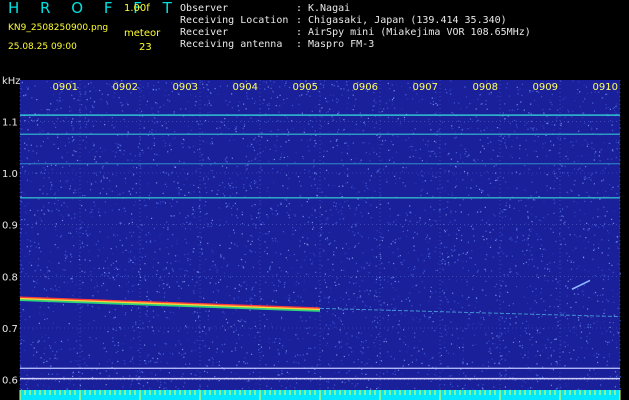 Image resolution: width=629 pixels, height=400 pixels. What do you see at coordinates (185, 87) in the screenshot?
I see `x-tick-label: 0903` at bounding box center [185, 87].